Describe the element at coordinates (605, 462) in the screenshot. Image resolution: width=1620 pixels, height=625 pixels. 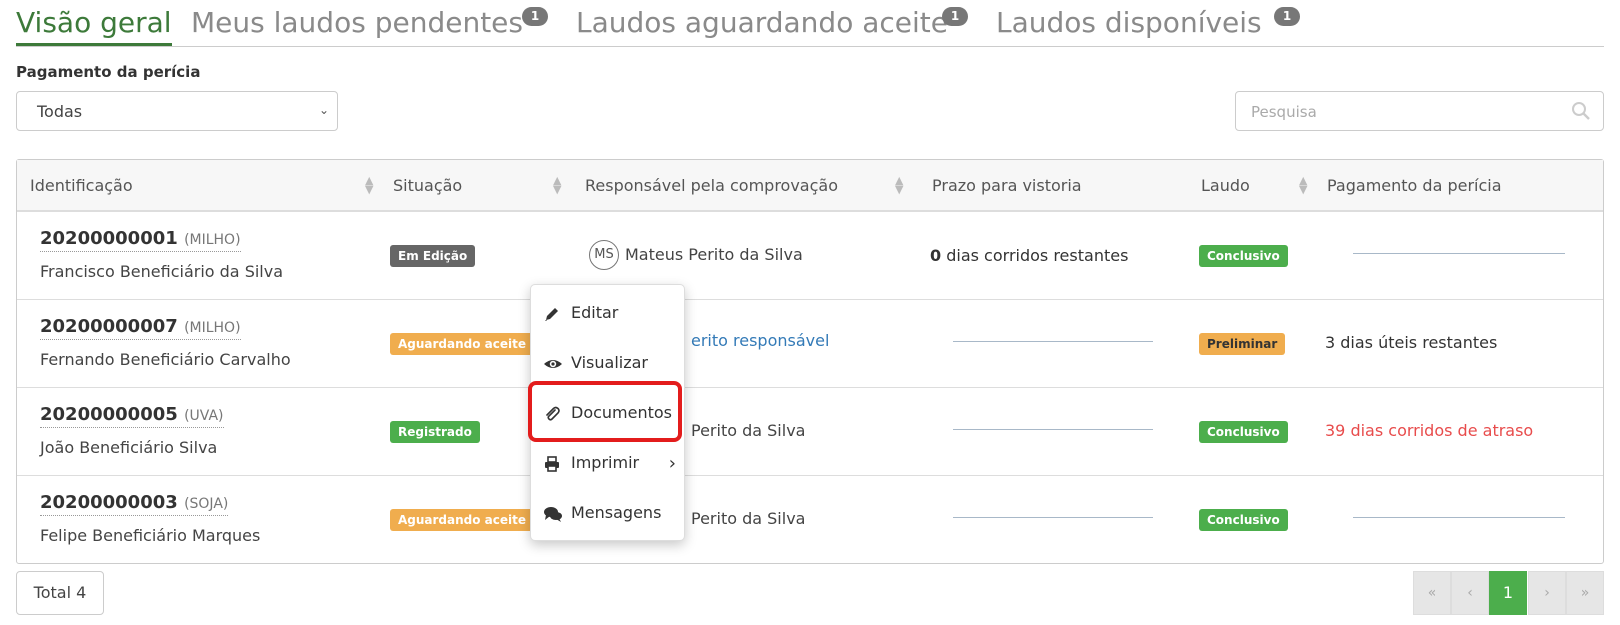
I see `menu-item-label: Imprimir` at that location.